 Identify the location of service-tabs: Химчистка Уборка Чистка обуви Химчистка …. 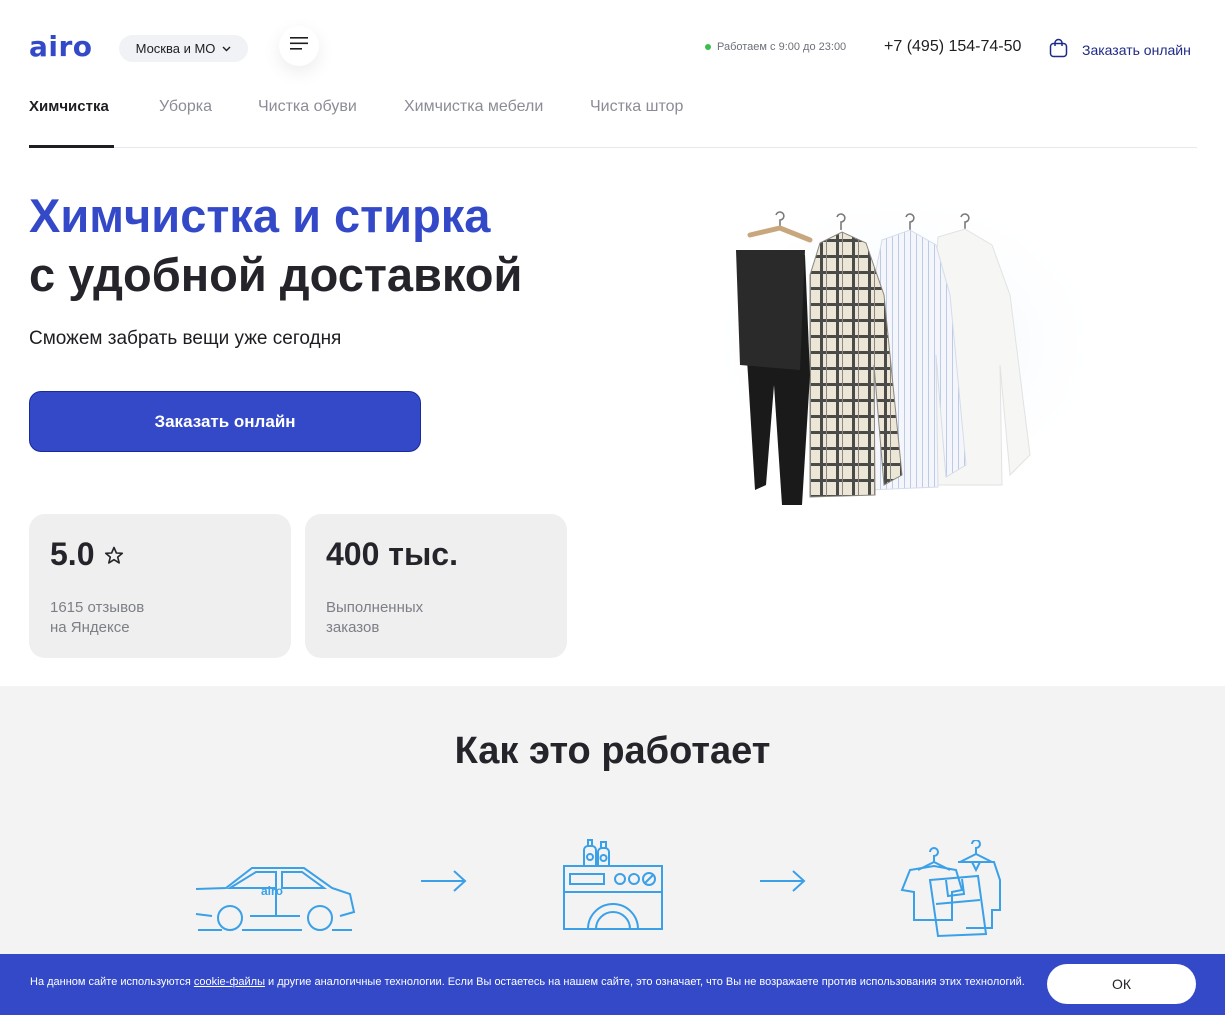
(613, 121).